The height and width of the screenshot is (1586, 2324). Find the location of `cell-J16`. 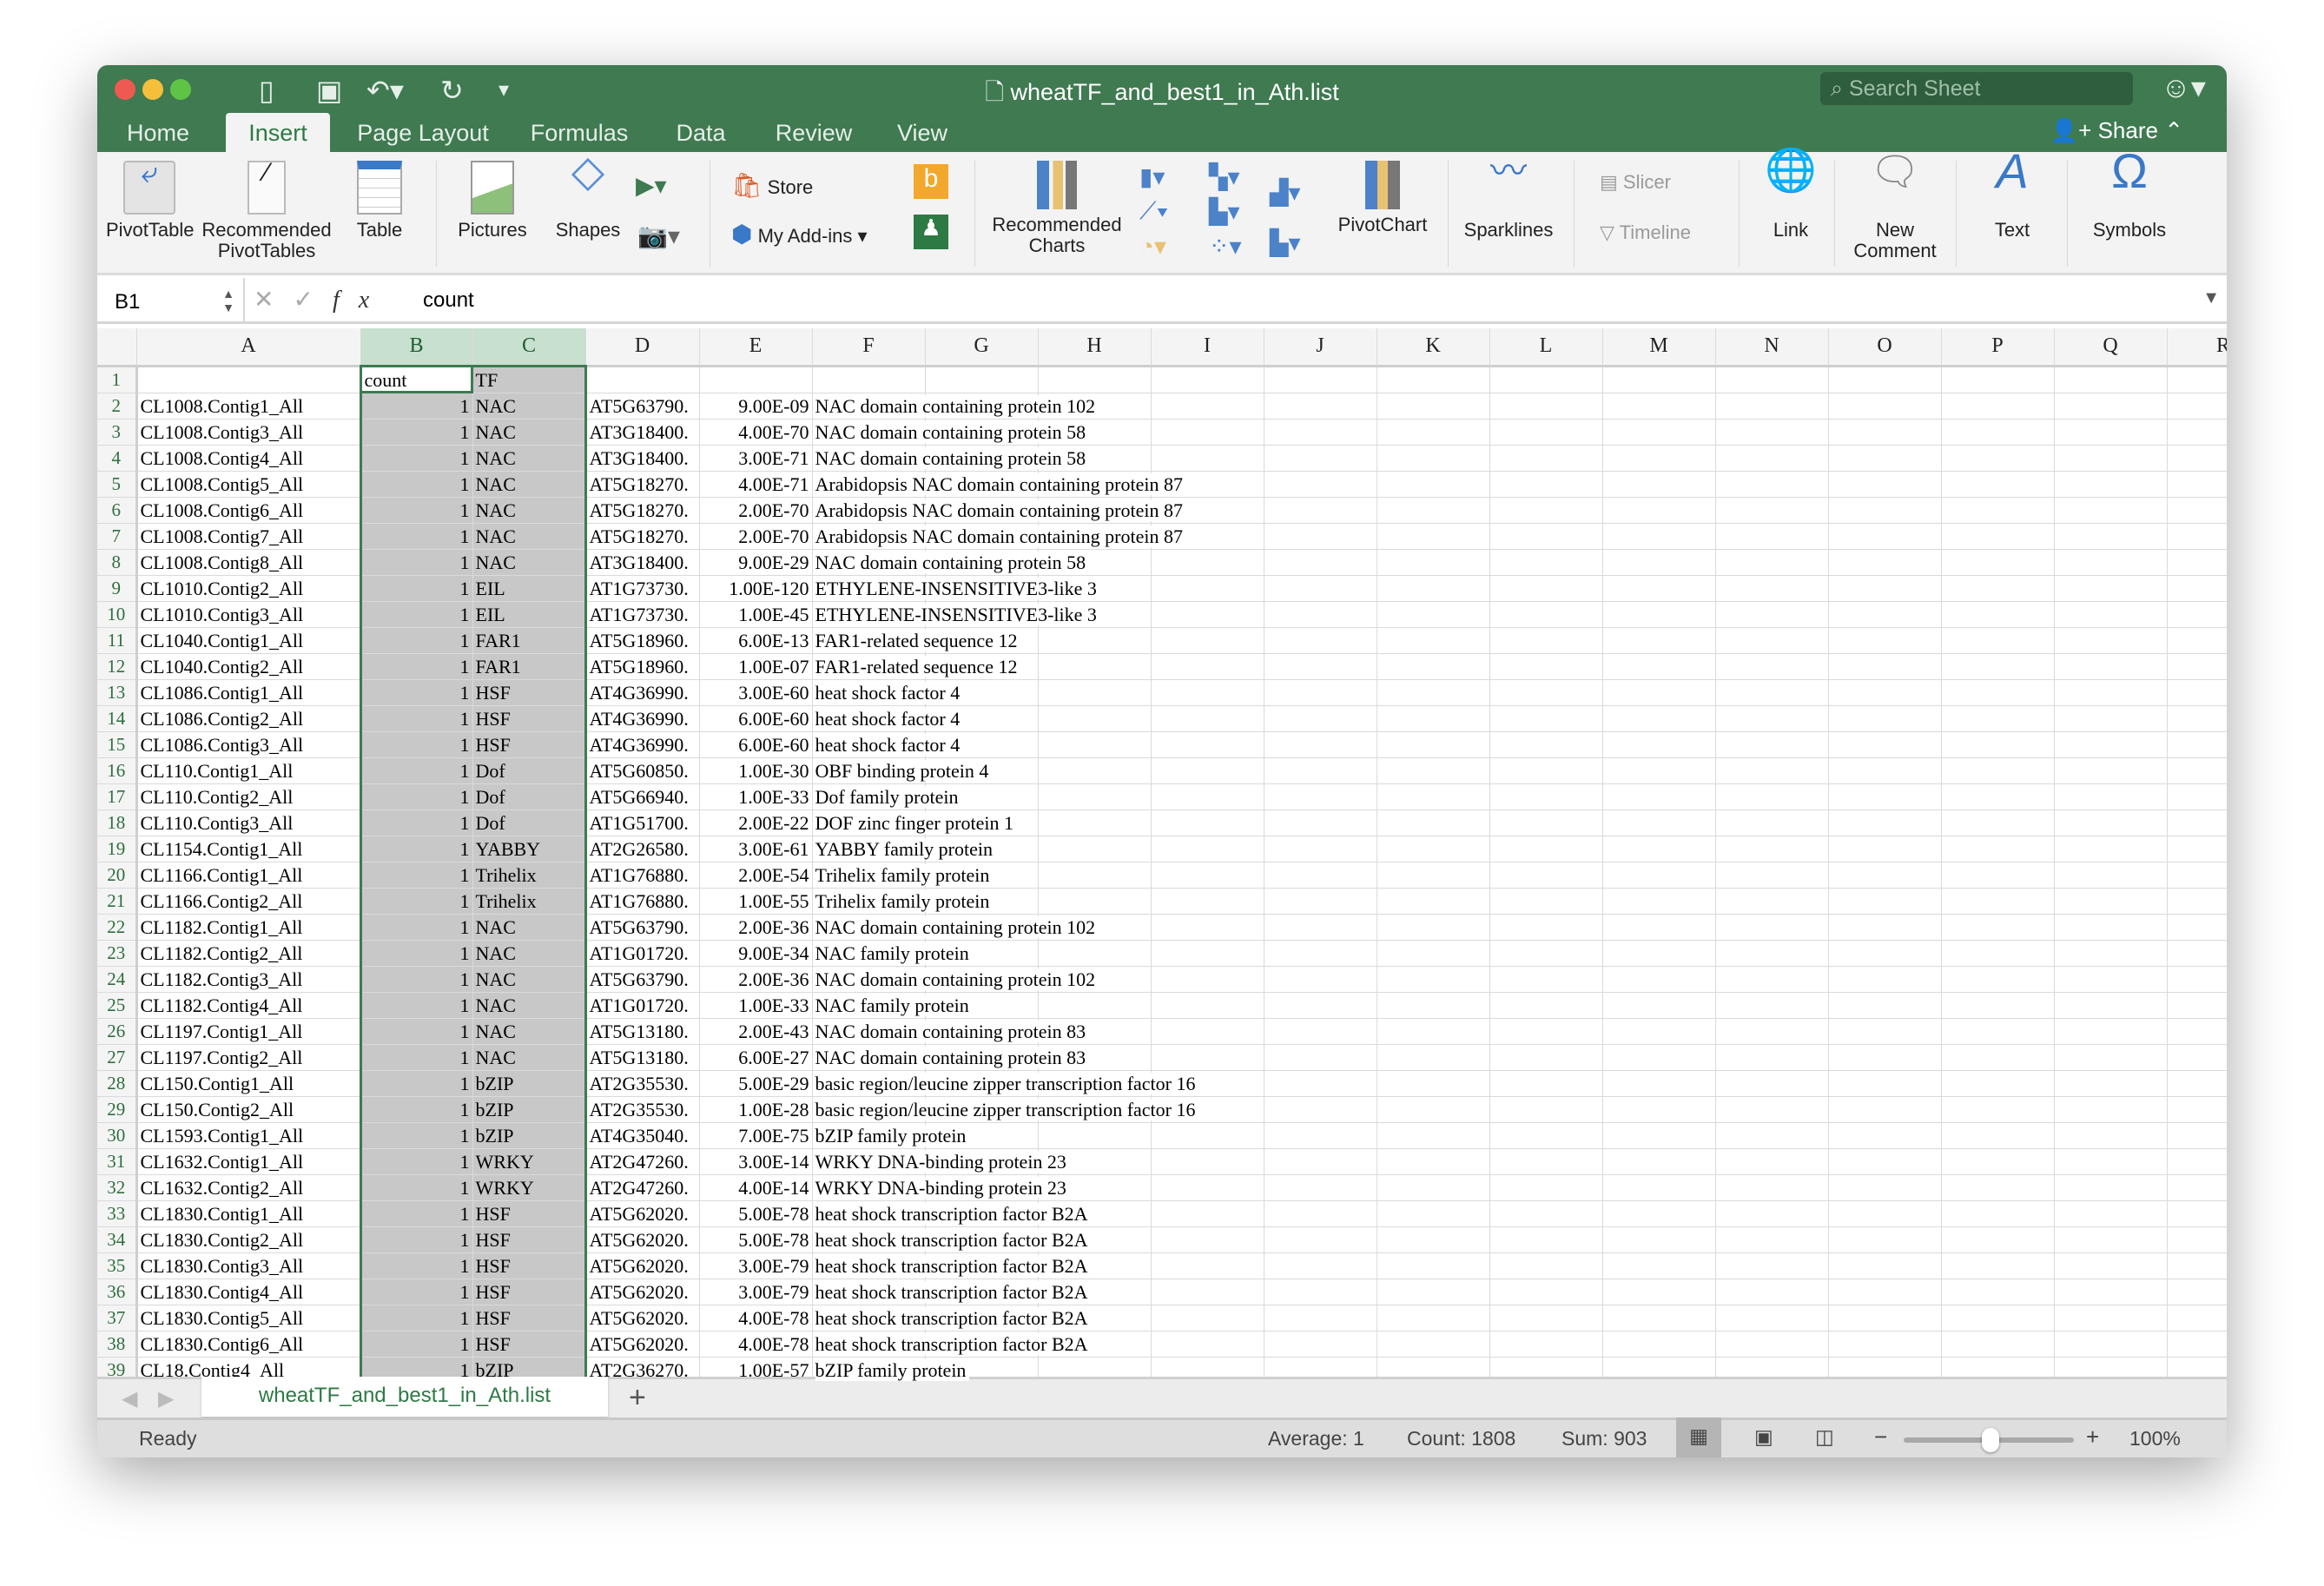

cell-J16 is located at coordinates (1320, 770).